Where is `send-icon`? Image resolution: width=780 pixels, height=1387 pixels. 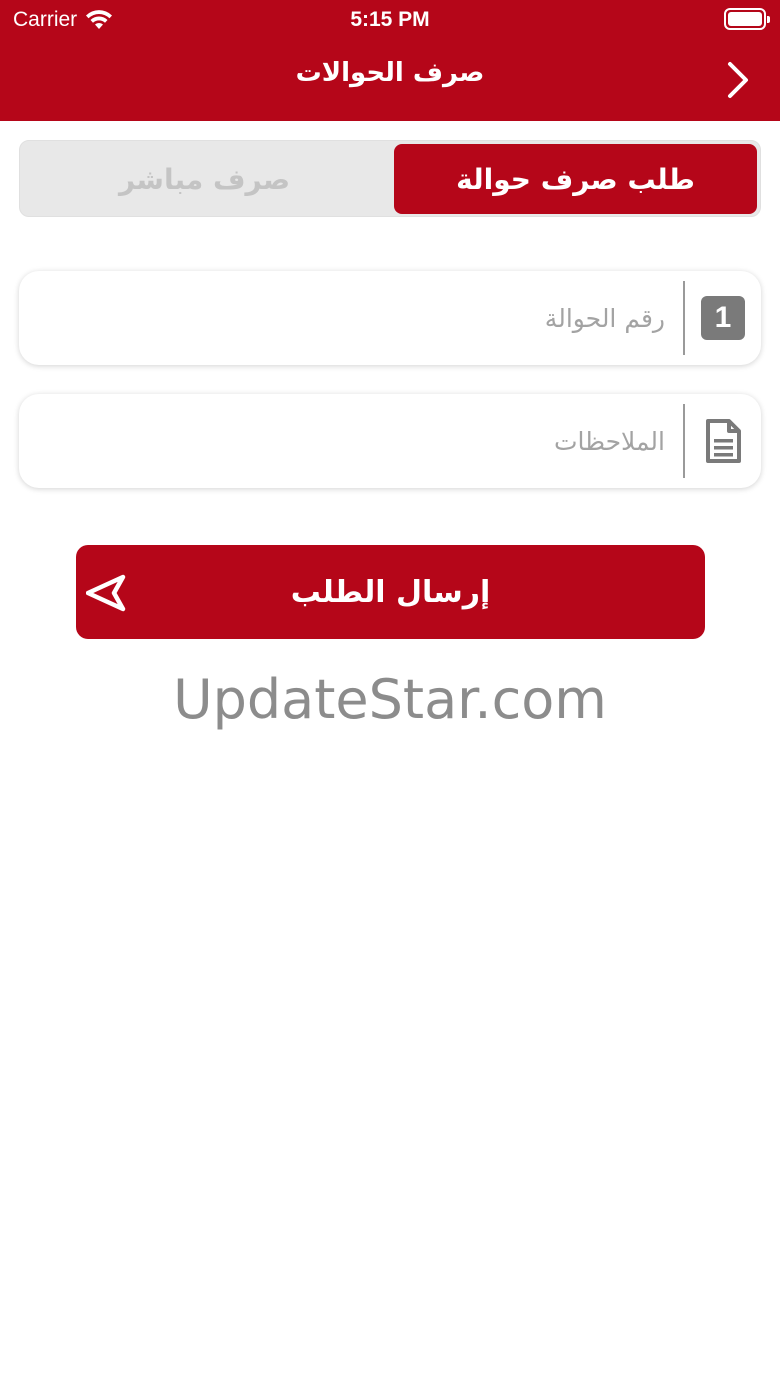 send-icon is located at coordinates (106, 593).